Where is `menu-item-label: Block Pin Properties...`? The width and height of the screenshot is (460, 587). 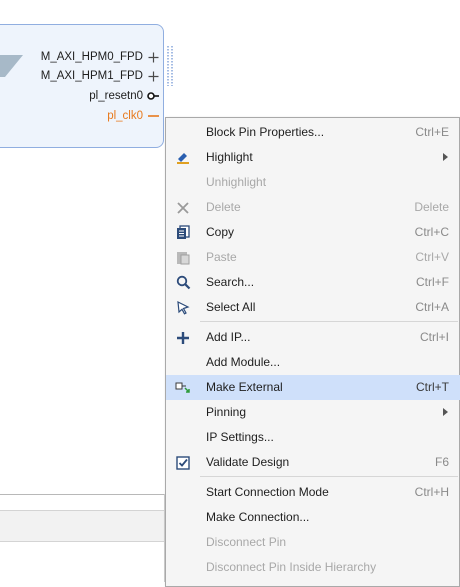 menu-item-label: Block Pin Properties... is located at coordinates (265, 132).